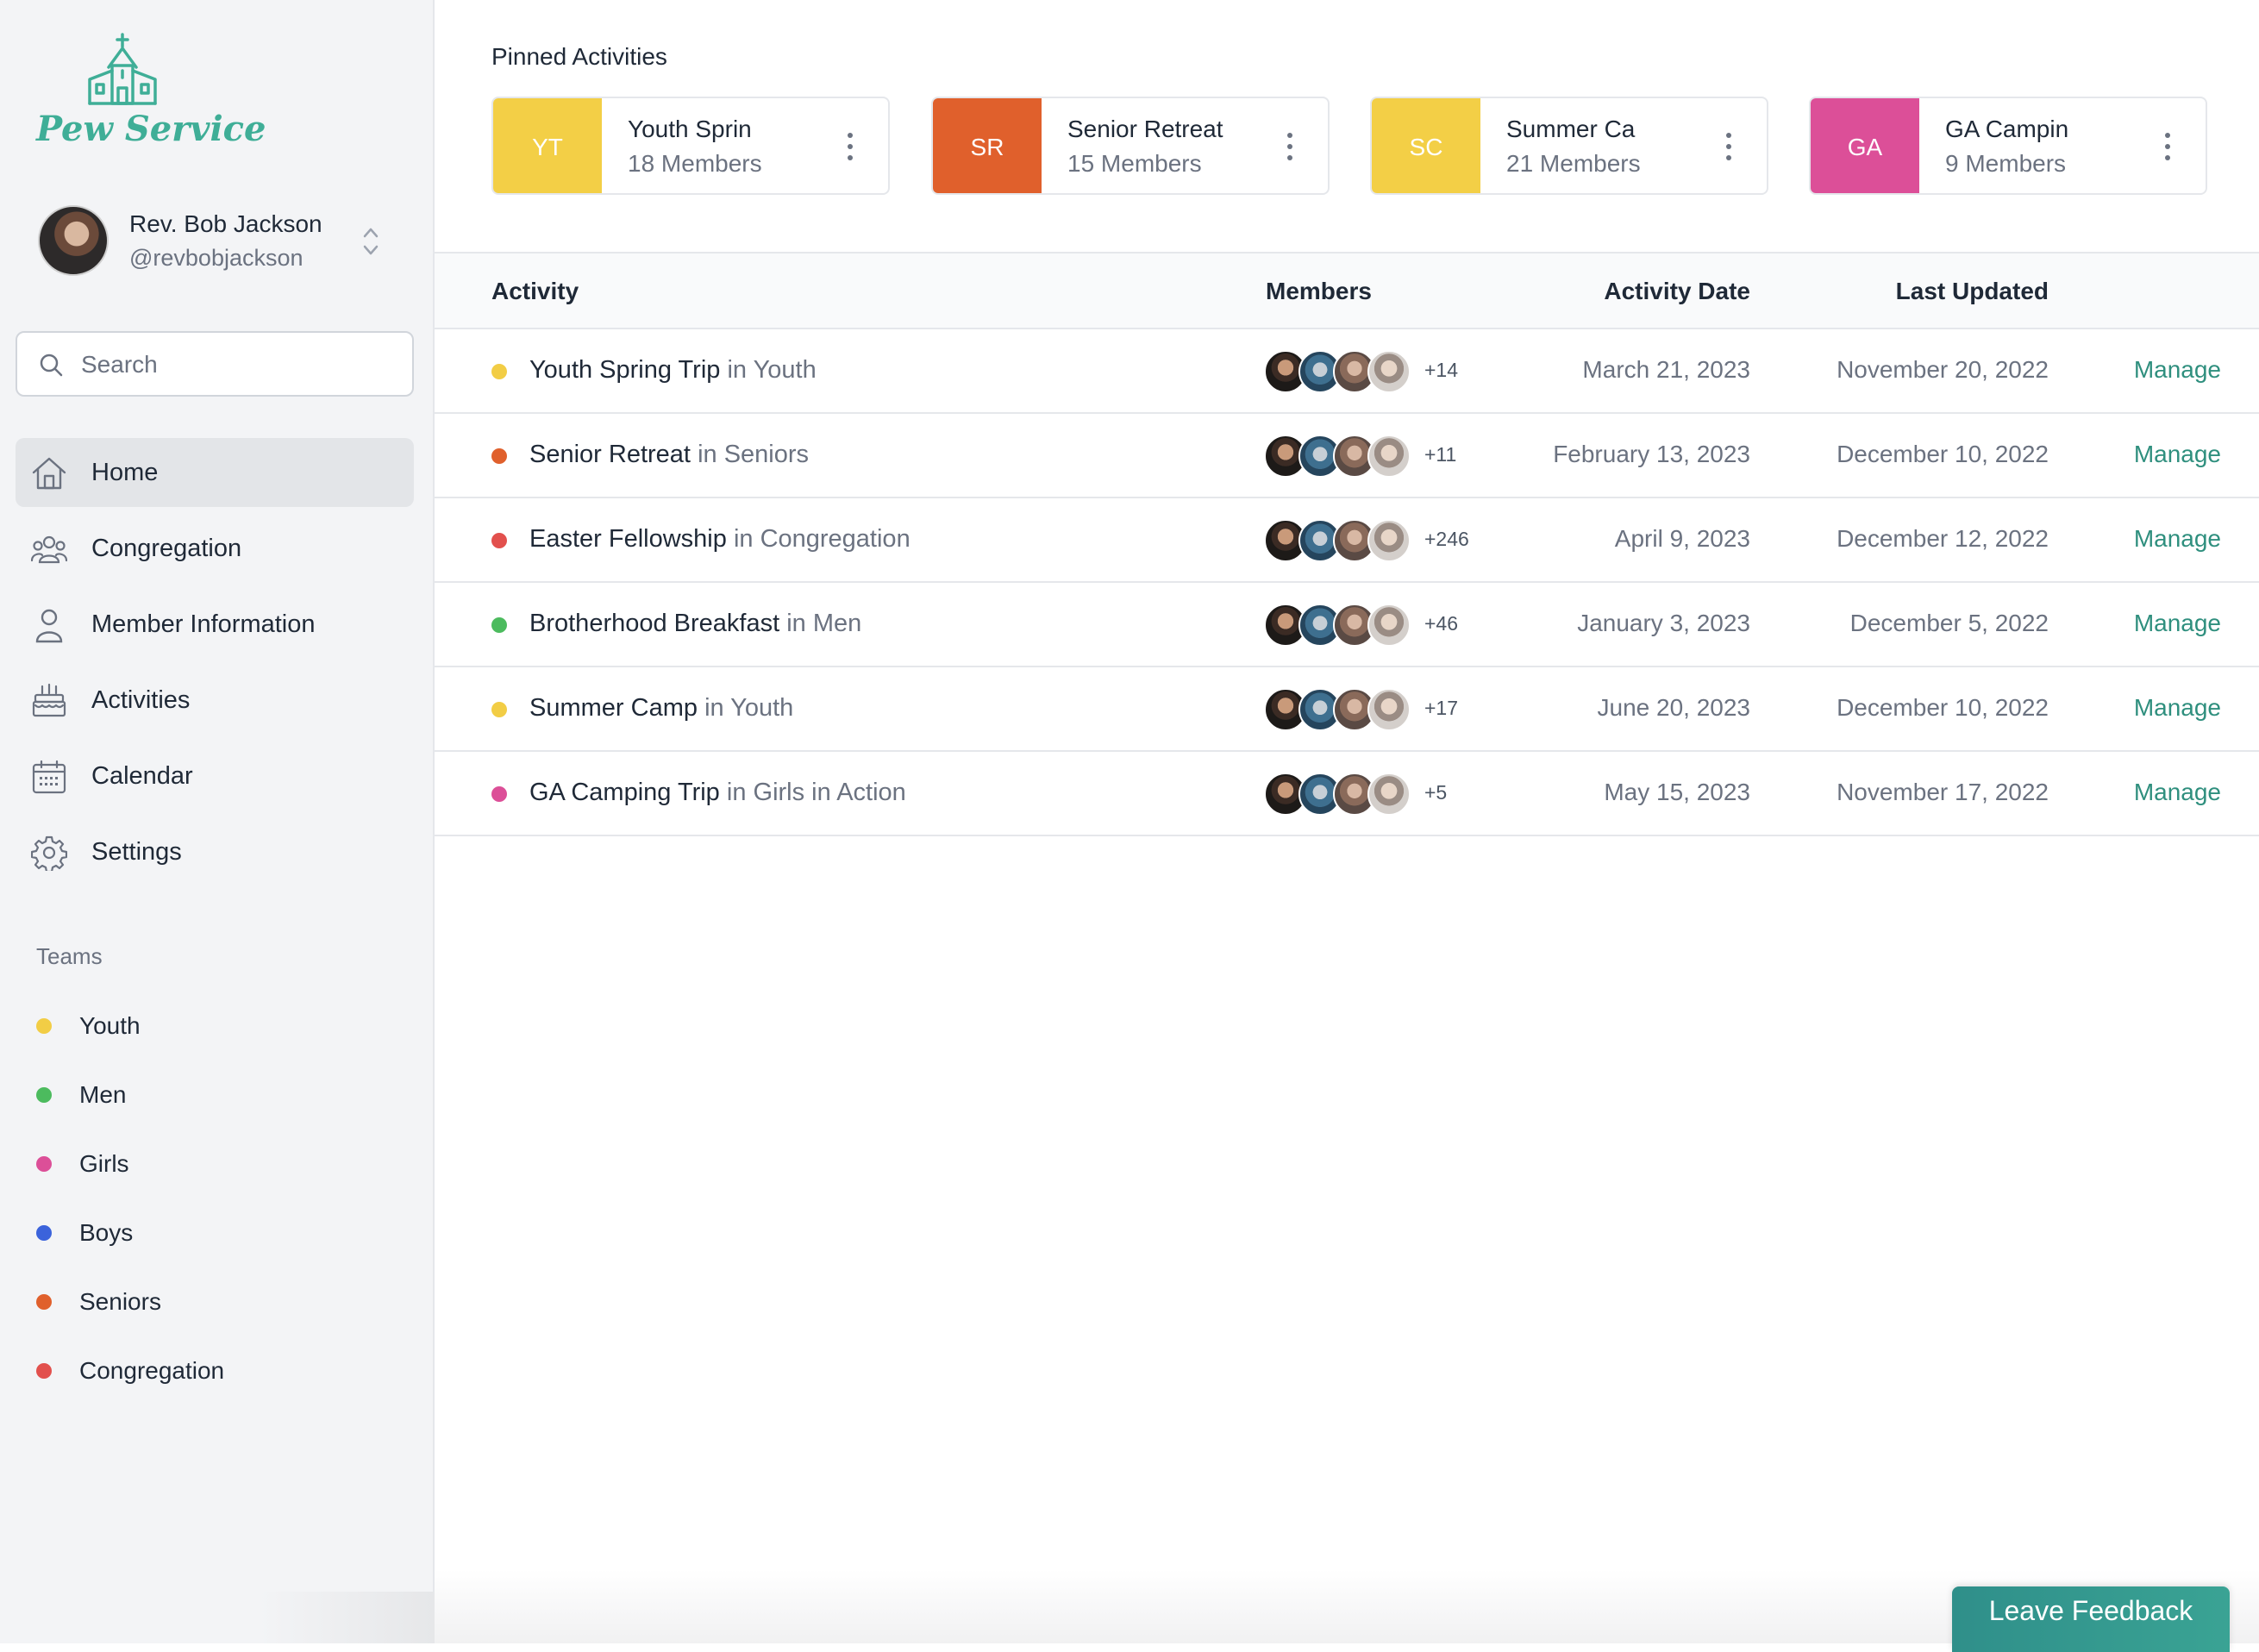  I want to click on member-overflow-count: +5, so click(1436, 792).